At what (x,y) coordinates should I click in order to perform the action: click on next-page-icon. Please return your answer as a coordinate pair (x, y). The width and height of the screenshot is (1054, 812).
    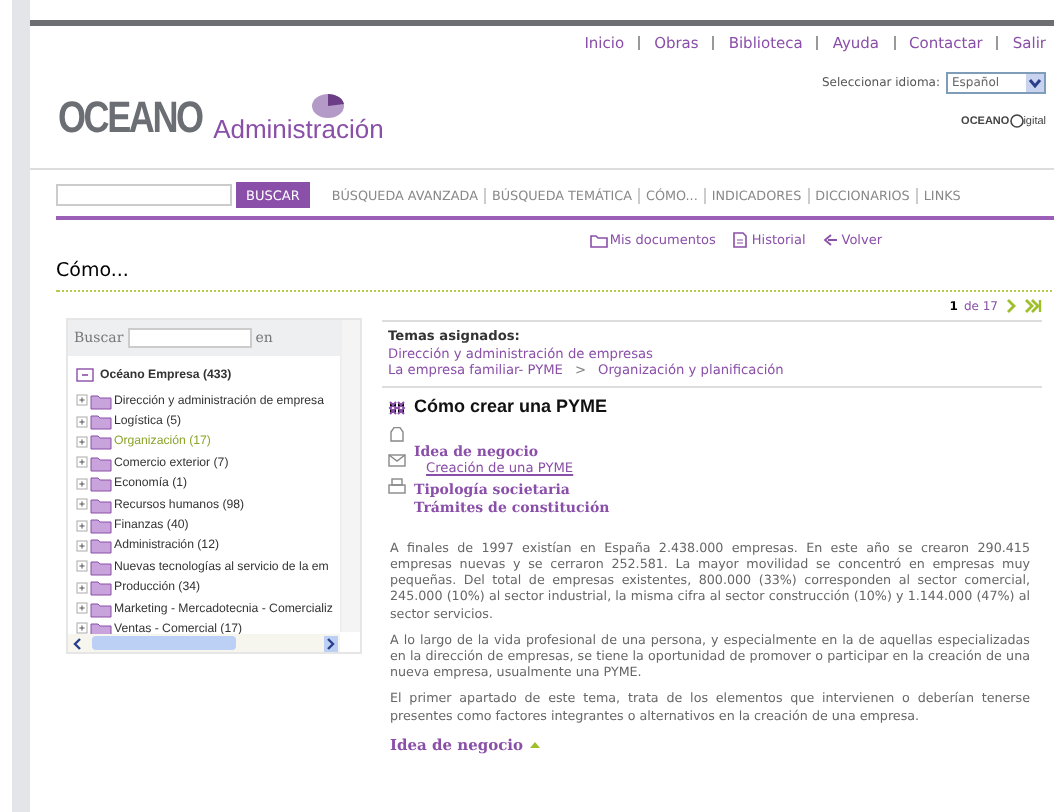
    Looking at the image, I should click on (1011, 306).